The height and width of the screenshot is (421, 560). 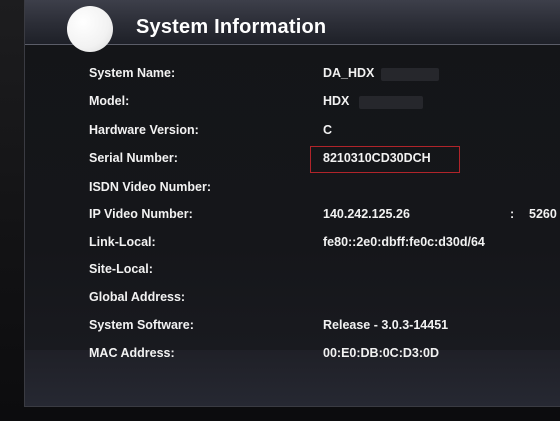 I want to click on hardware-version-label: Hardware Version:, so click(x=144, y=130).